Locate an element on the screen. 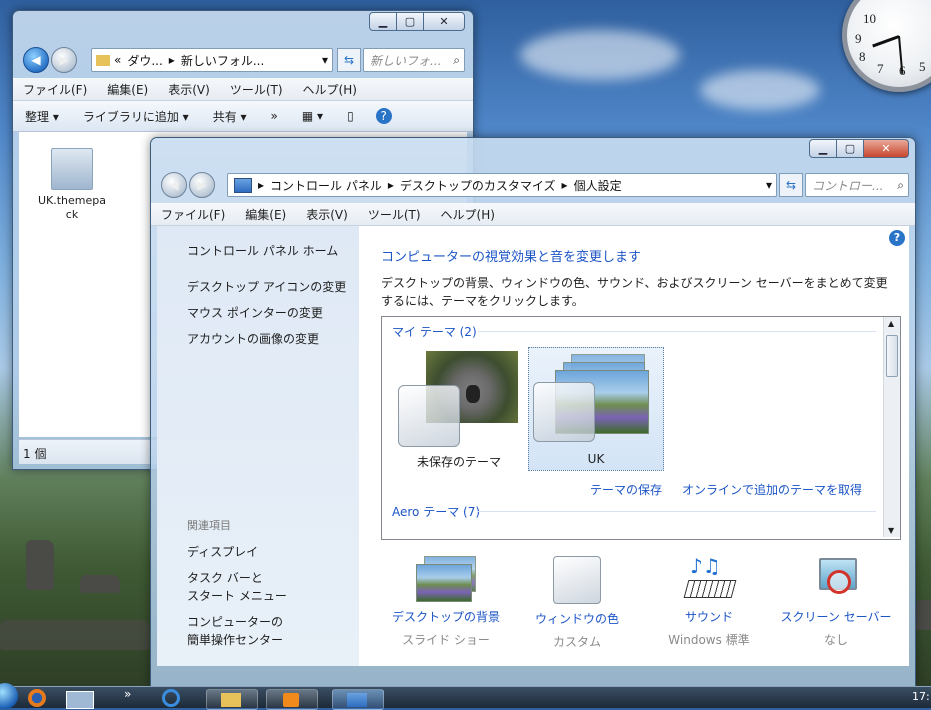  scroll-up-arrow: ▲ is located at coordinates (891, 323).